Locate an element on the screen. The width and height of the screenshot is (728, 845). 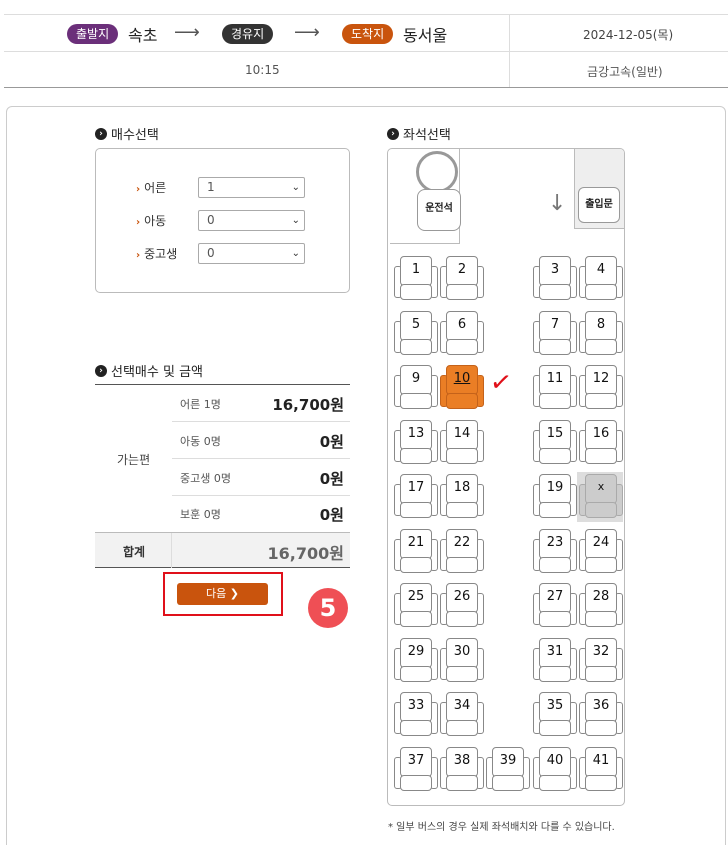
seat-number: 6 is located at coordinates (462, 324).